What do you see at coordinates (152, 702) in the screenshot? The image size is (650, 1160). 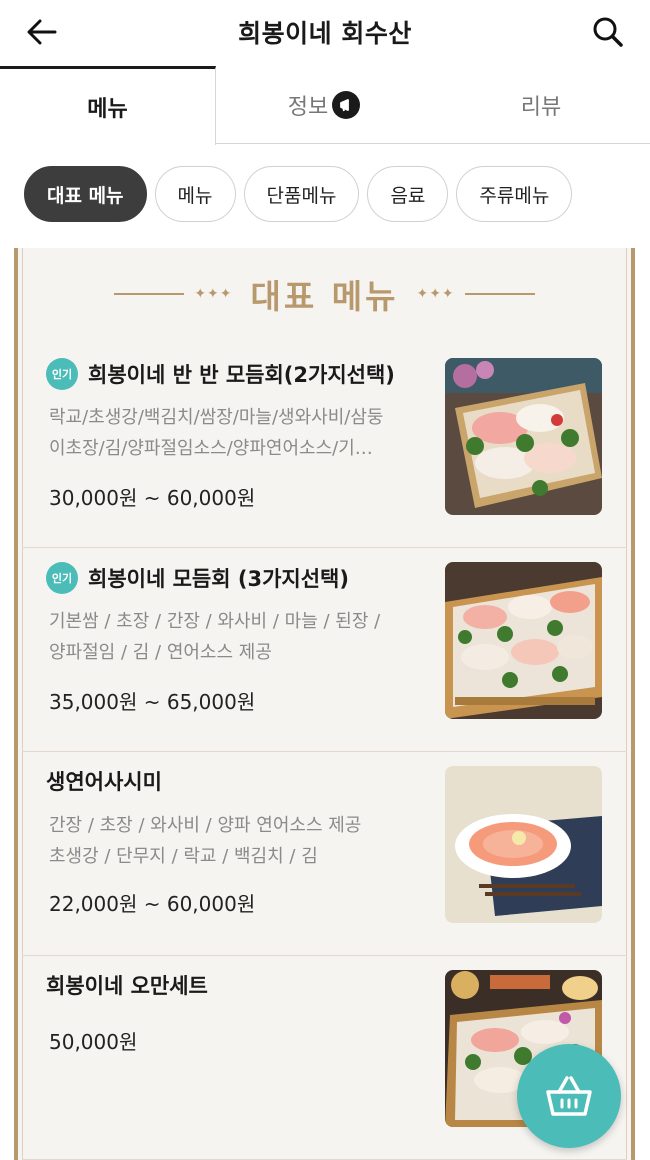 I see `menu-item-price: 35,000원 ~ 65,000원` at bounding box center [152, 702].